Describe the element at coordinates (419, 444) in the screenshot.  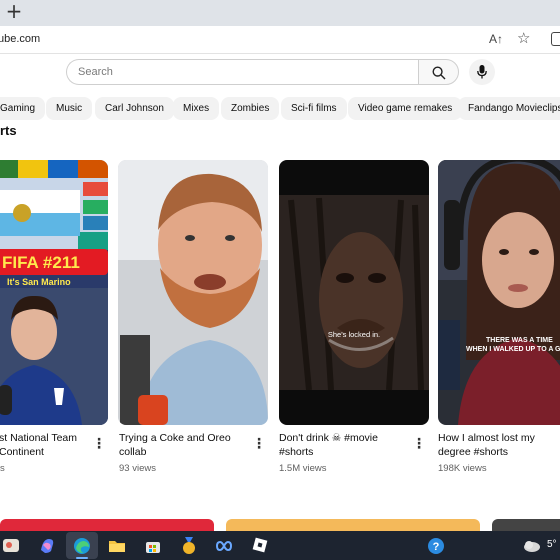
I see `short-3-more-icon: ⋮` at that location.